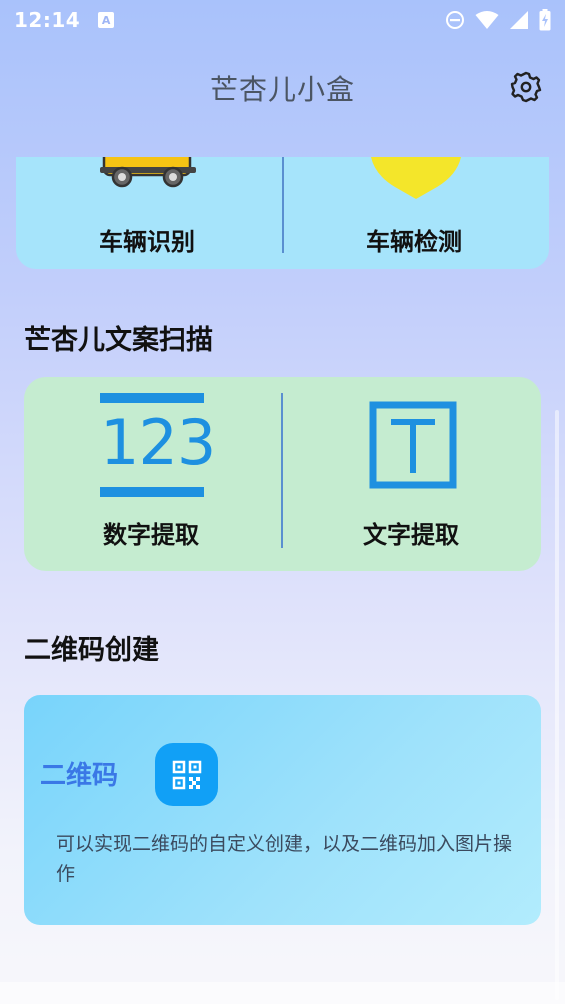 The image size is (565, 1004). What do you see at coordinates (519, 20) in the screenshot?
I see `signal-icon` at bounding box center [519, 20].